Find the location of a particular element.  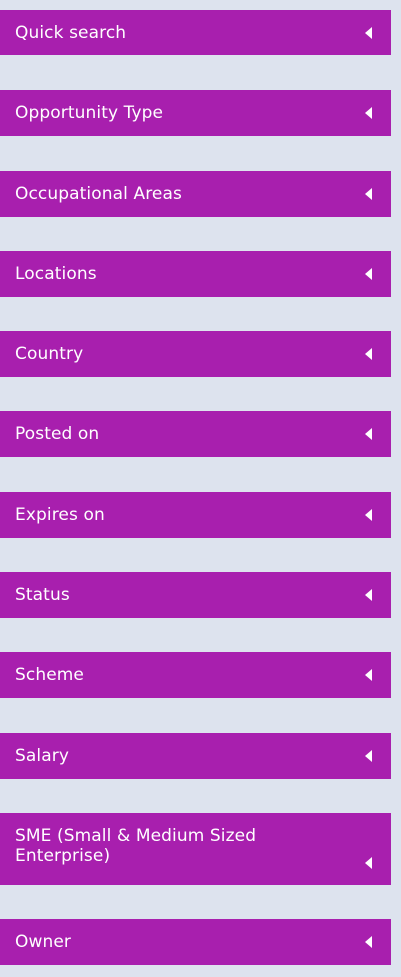

filter-country-label: Country is located at coordinates (49, 354).